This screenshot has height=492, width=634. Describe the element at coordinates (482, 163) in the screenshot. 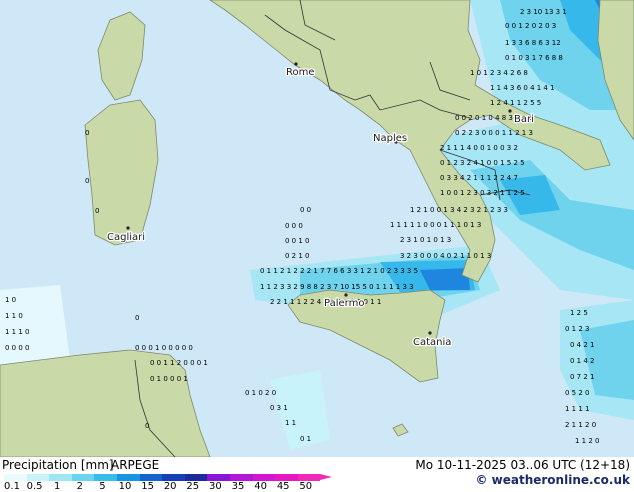

I see `svg-text: 0 1 2 3 2 4 1 0 0 1 5 2 5` at that location.